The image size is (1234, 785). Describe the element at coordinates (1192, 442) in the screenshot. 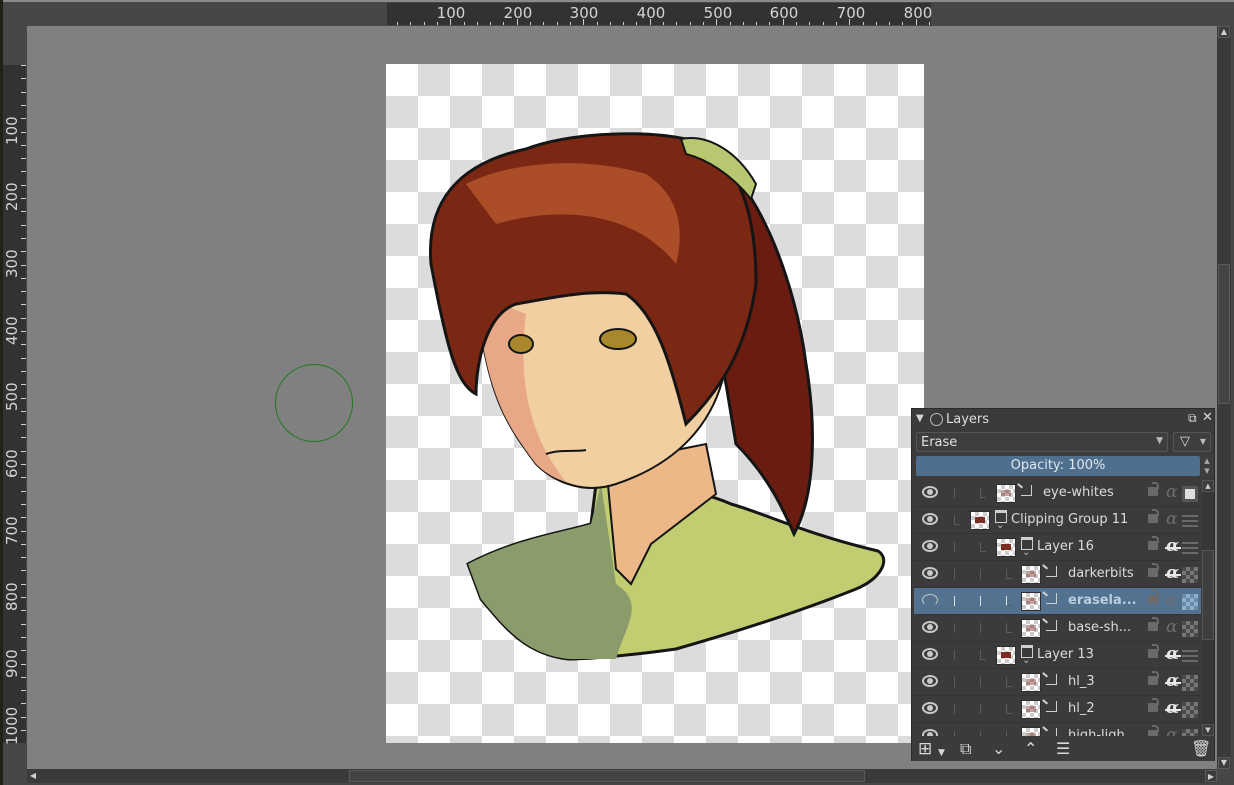

I see `layer-filter-button: ▽ ▼` at that location.